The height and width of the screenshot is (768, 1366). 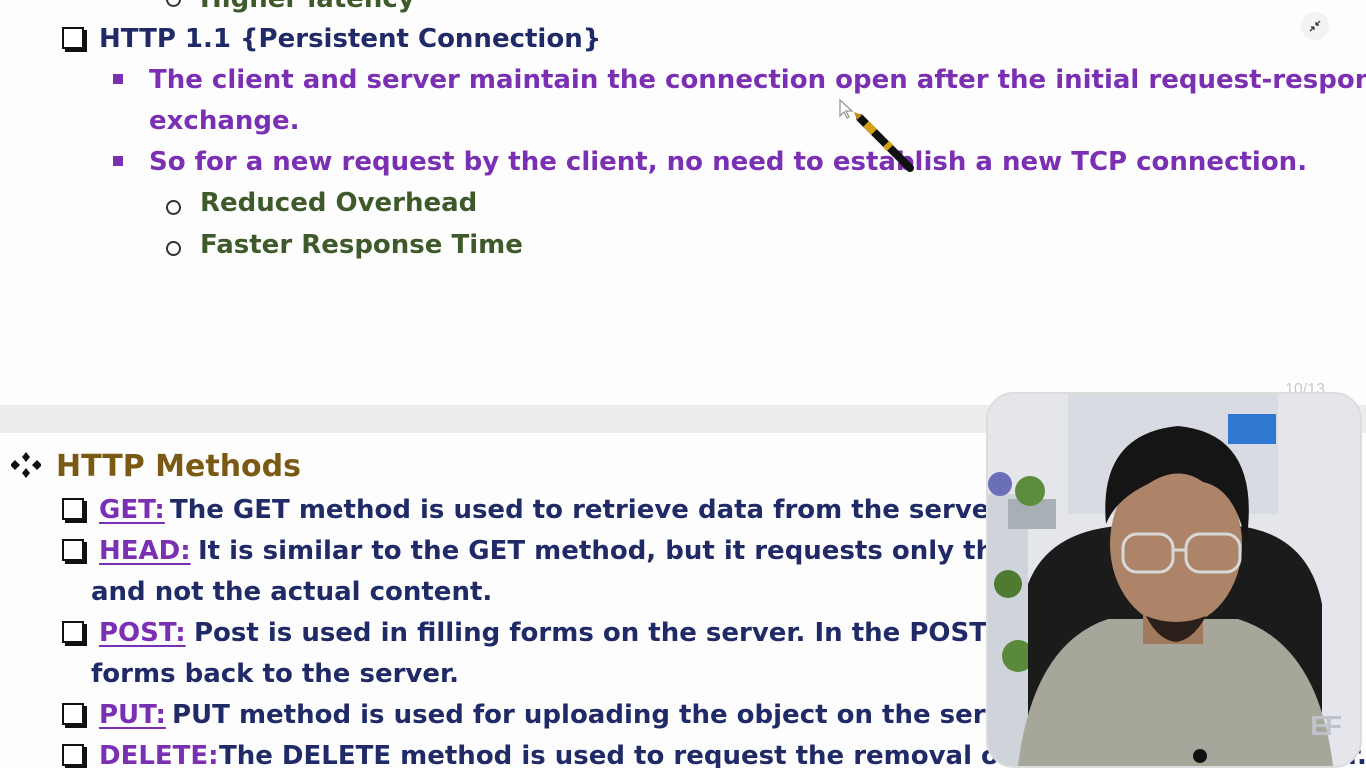 I want to click on method-post-label: POST:, so click(x=142, y=633).